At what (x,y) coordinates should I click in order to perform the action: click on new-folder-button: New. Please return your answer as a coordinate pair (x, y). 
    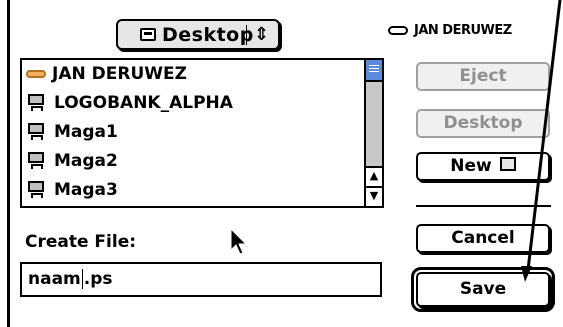
    Looking at the image, I should click on (483, 166).